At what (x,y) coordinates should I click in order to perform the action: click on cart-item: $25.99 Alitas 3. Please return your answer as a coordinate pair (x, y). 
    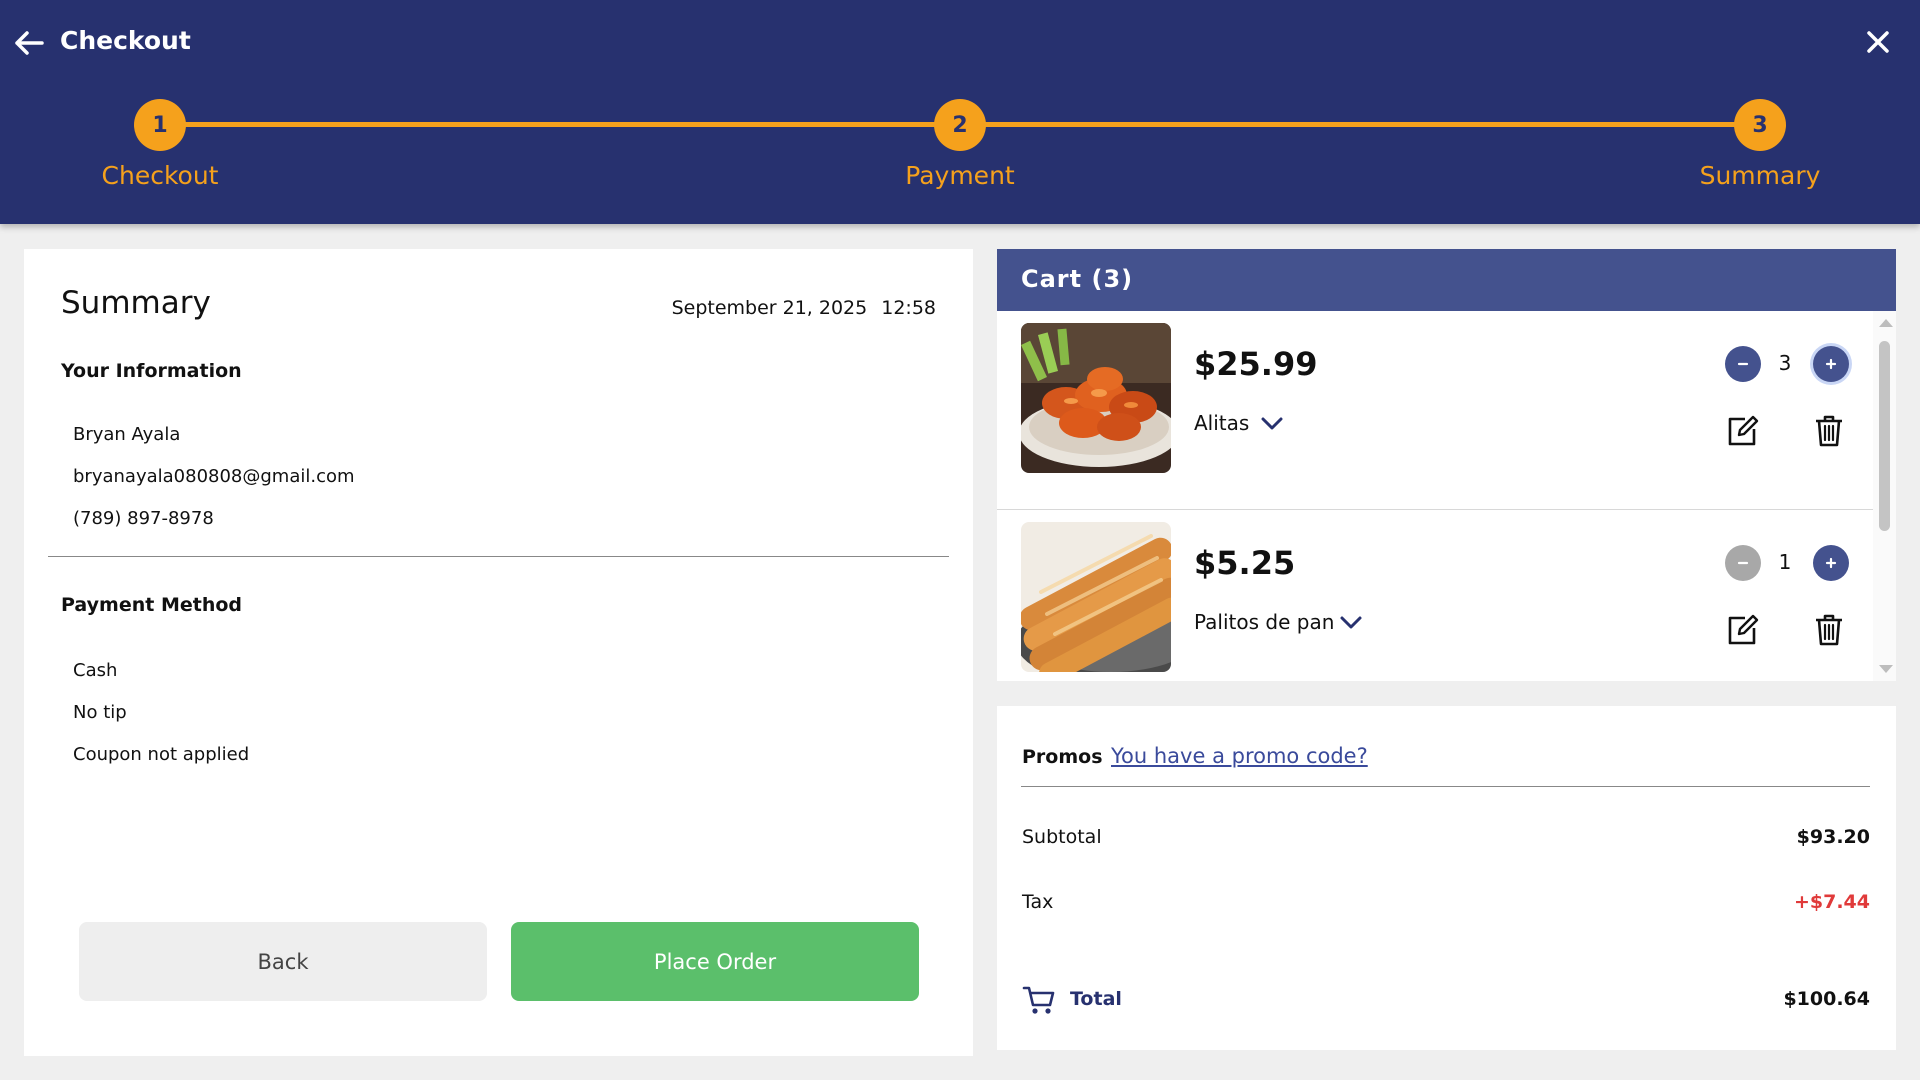
    Looking at the image, I should click on (1435, 410).